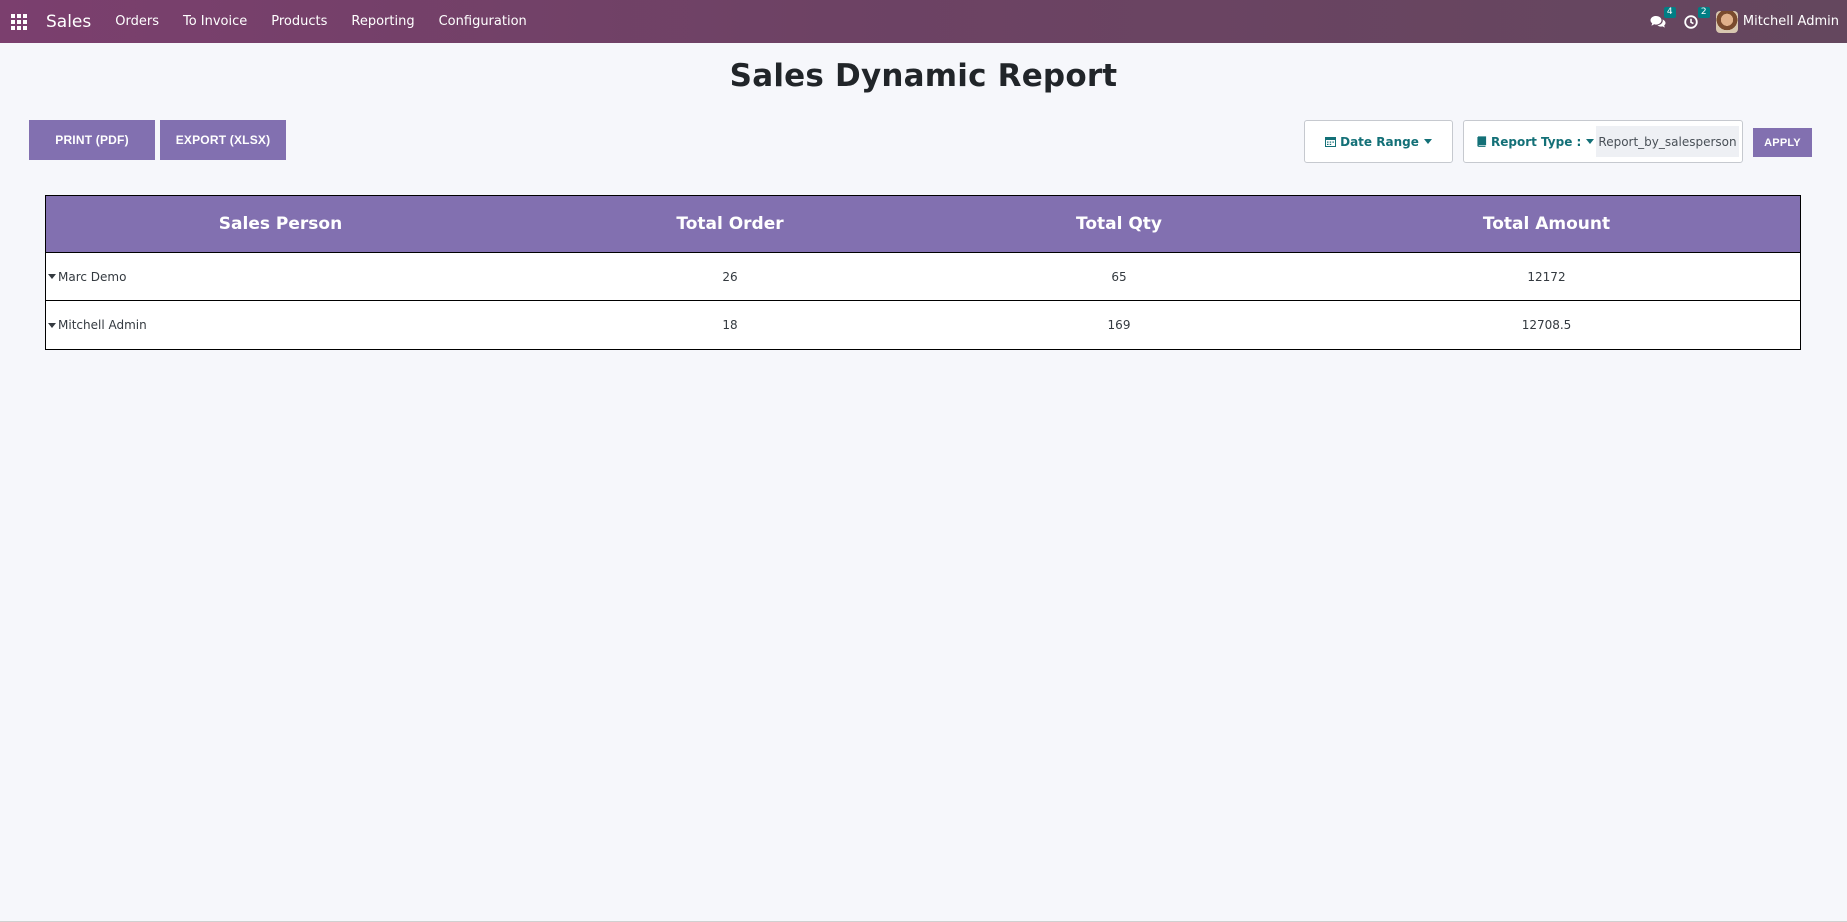 This screenshot has width=1847, height=922. I want to click on total-amount-cell: 12172, so click(1546, 276).